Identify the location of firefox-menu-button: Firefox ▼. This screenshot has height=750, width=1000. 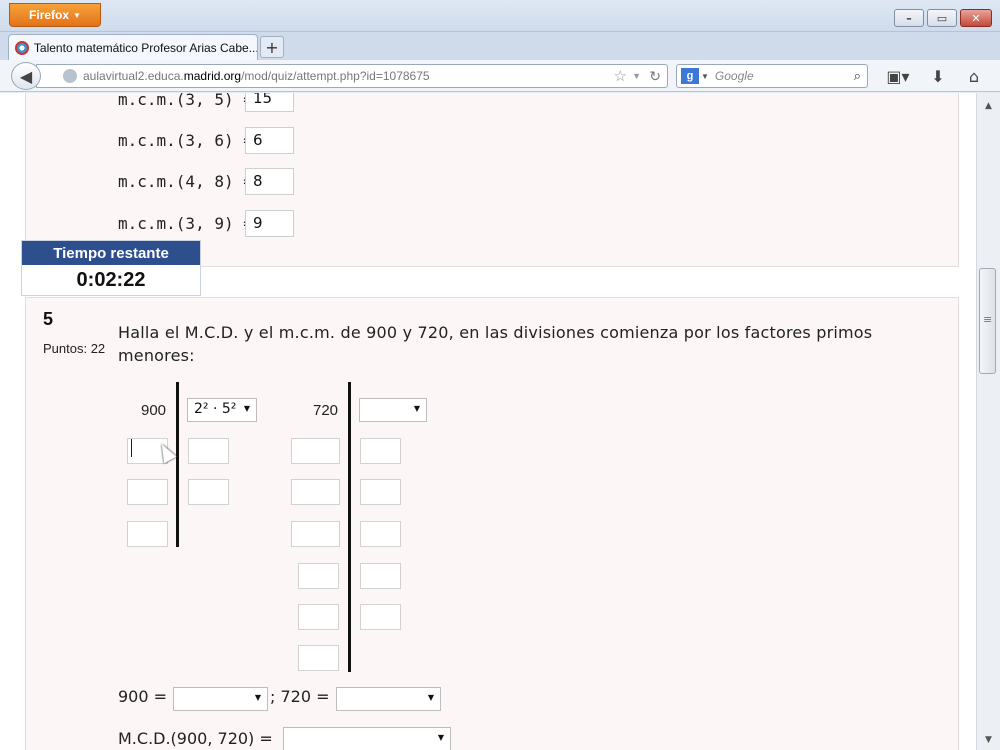
(55, 15).